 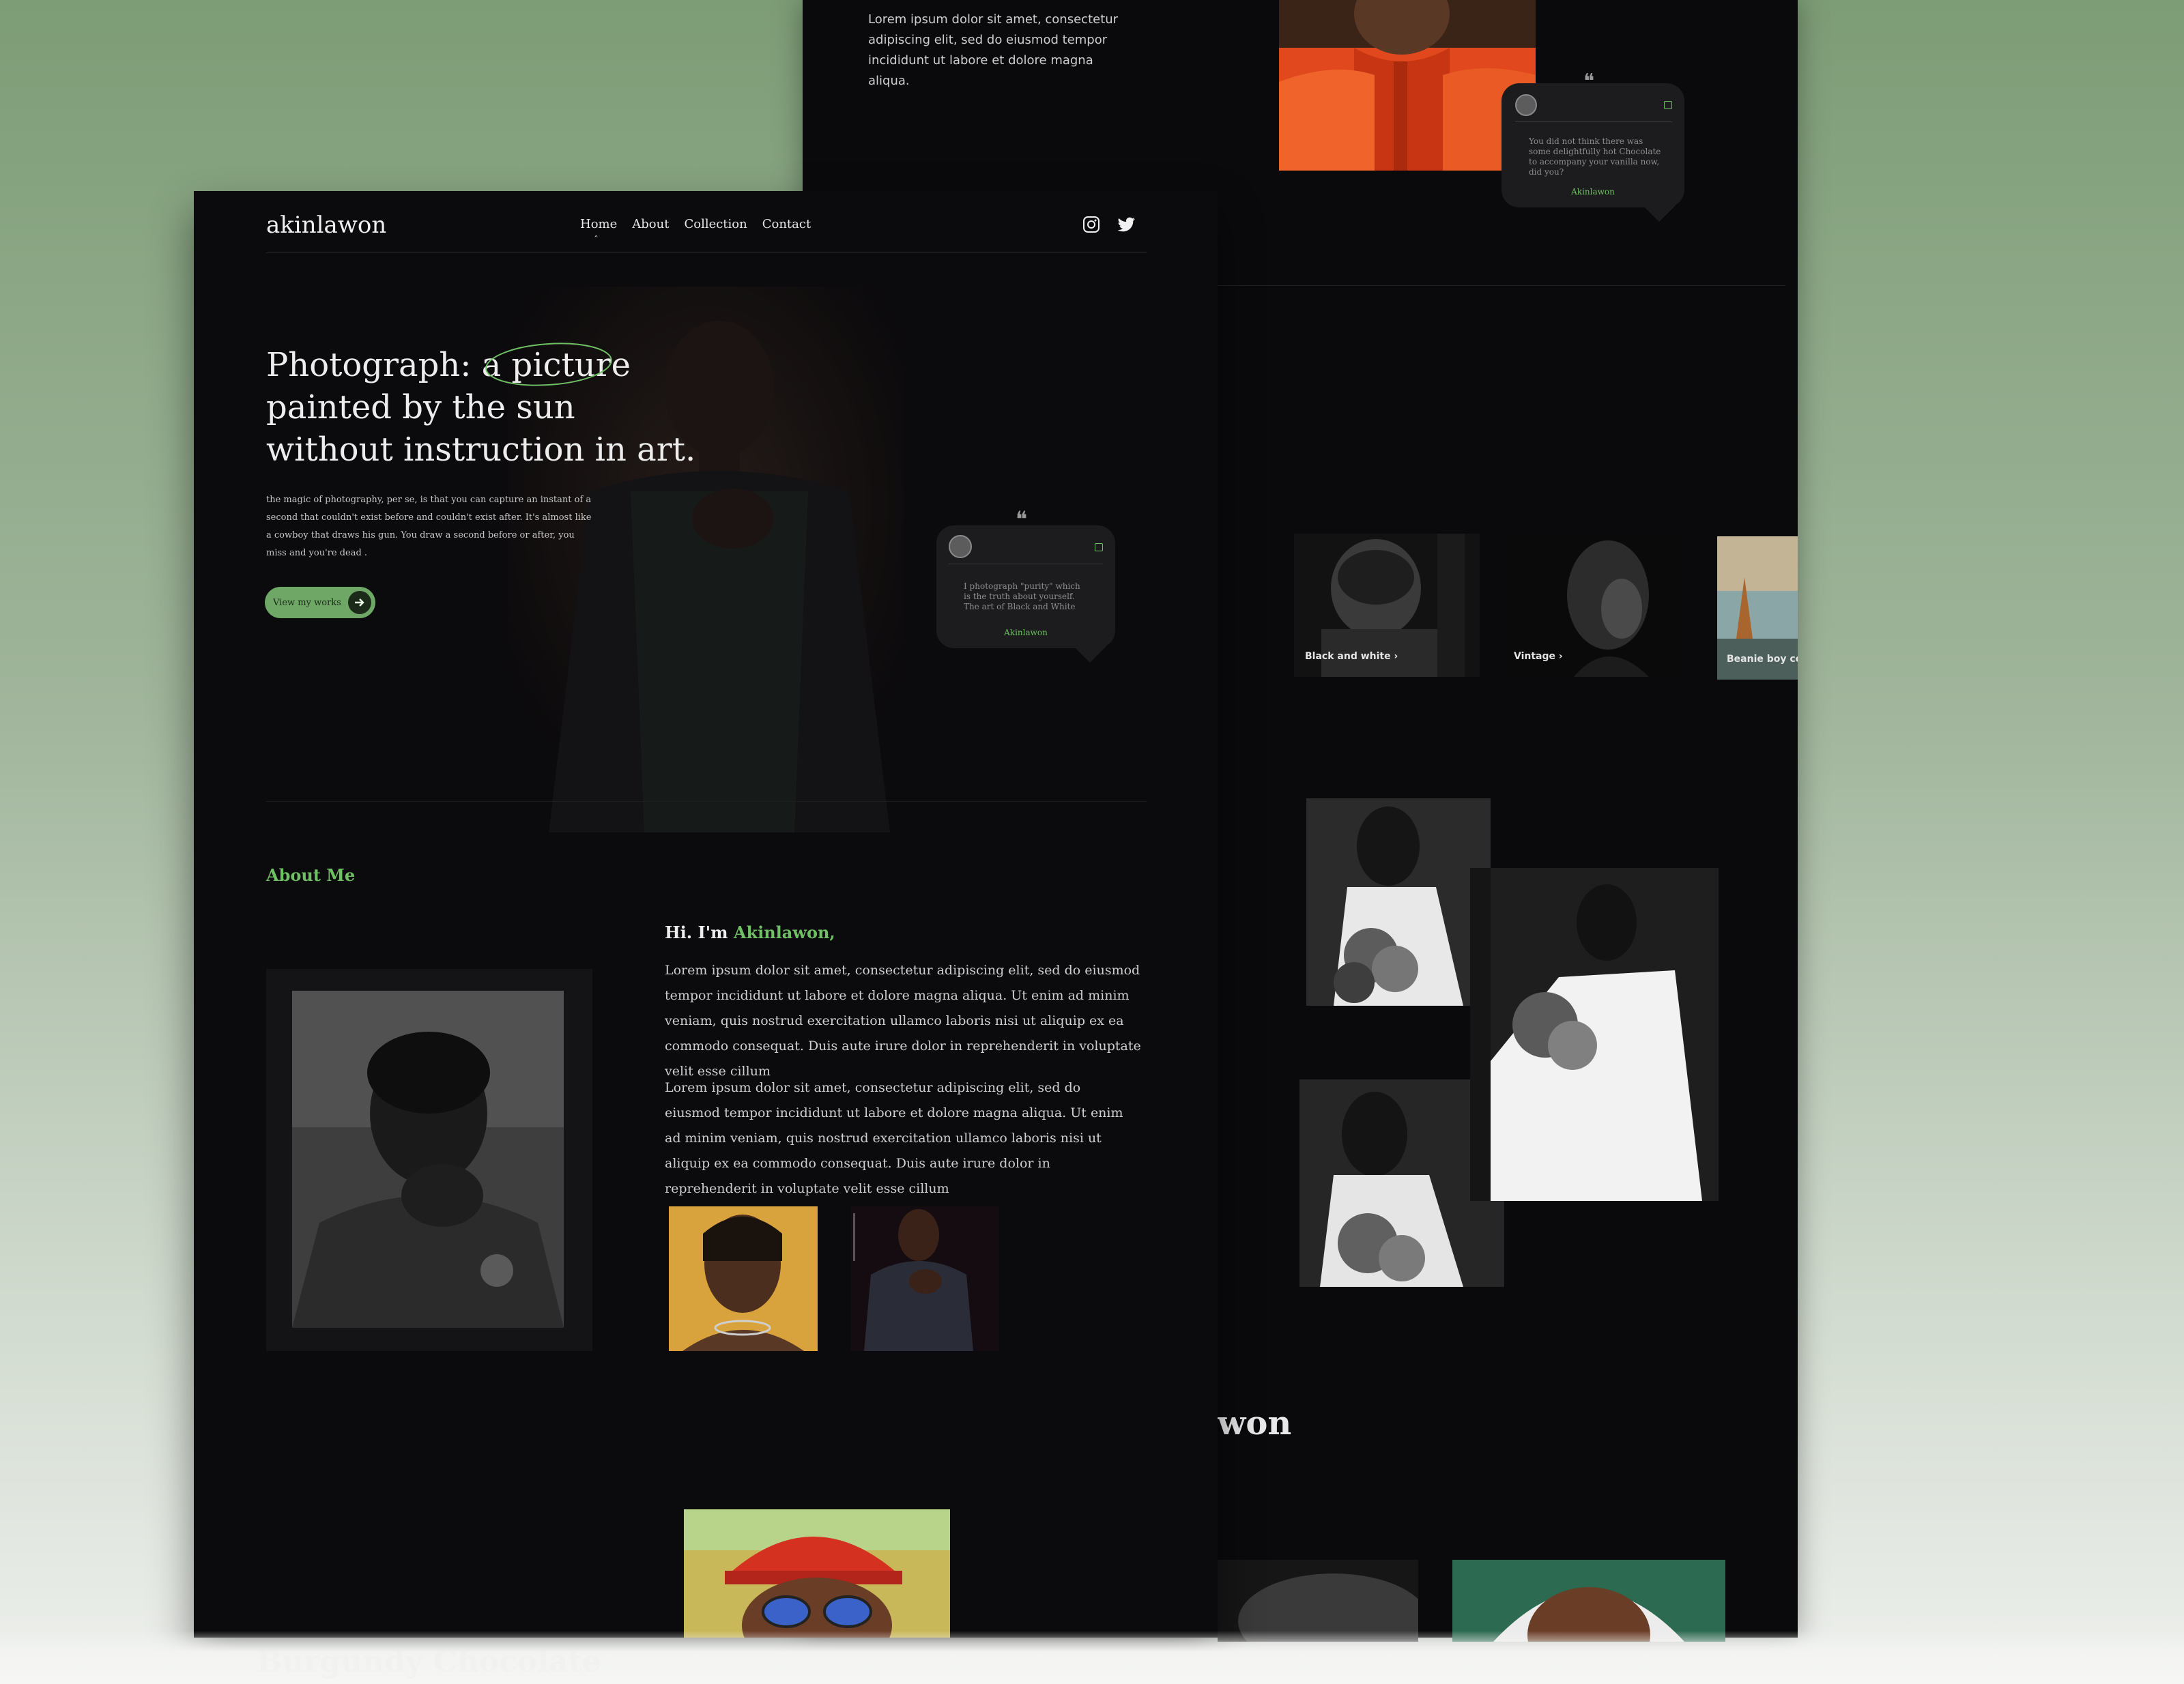 What do you see at coordinates (1126, 224) in the screenshot?
I see `twitter-icon` at bounding box center [1126, 224].